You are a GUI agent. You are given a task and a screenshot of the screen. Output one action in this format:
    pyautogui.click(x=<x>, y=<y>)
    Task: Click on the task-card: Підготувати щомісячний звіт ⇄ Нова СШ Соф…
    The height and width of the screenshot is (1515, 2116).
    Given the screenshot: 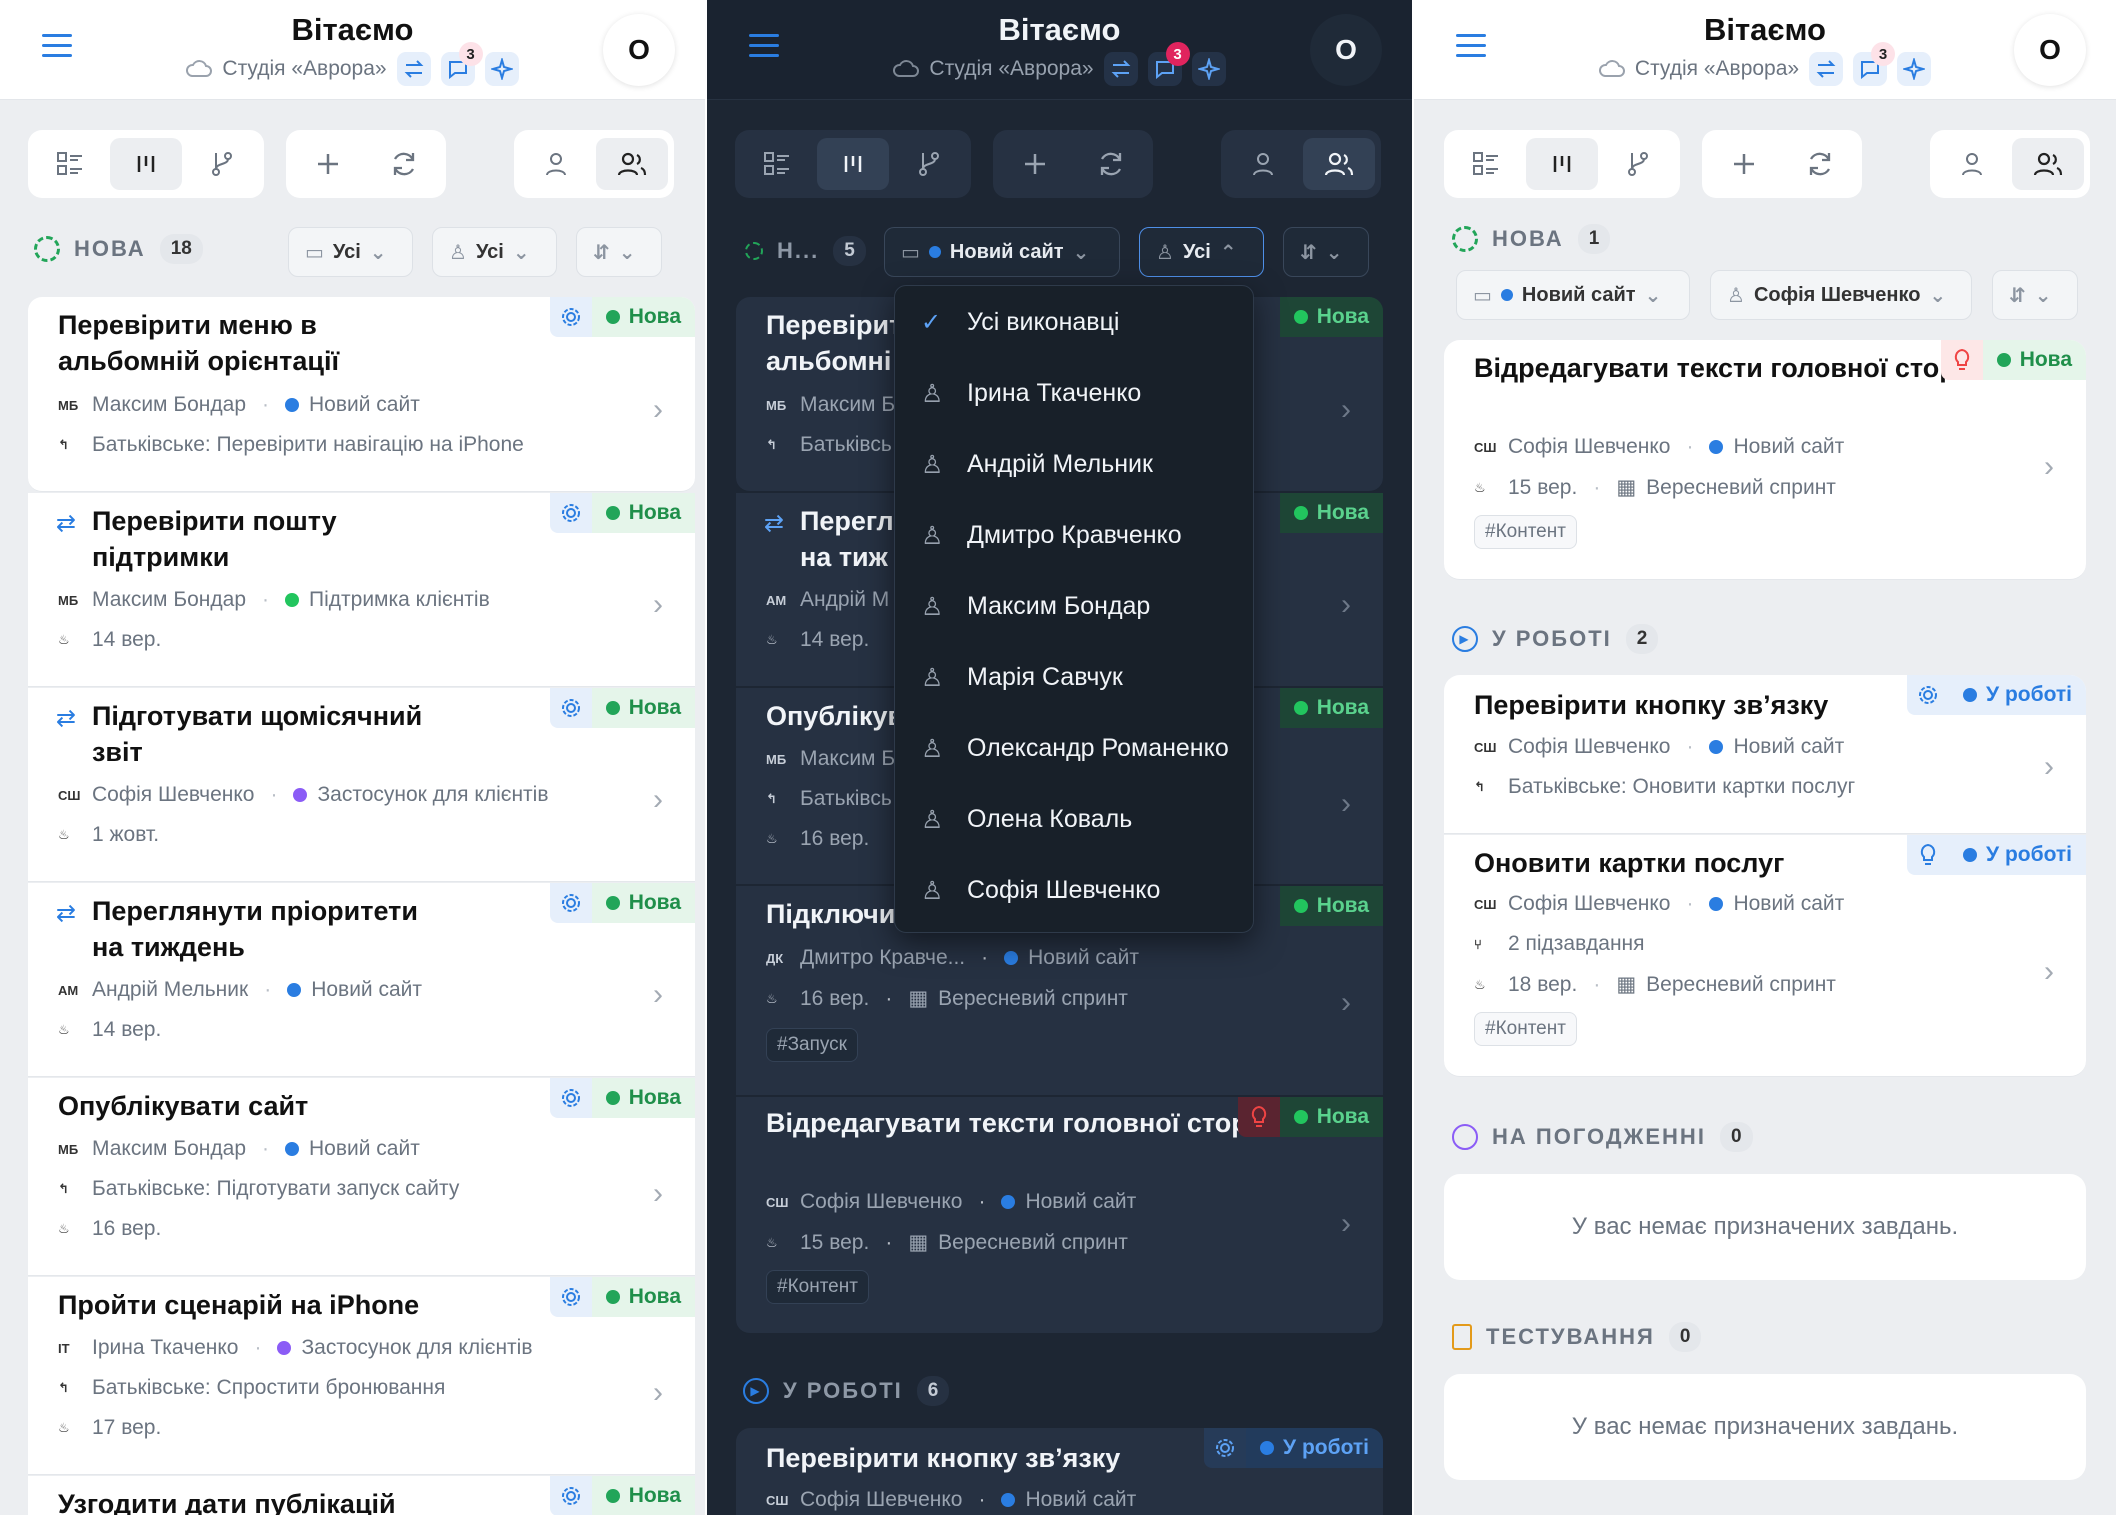 What is the action you would take?
    pyautogui.click(x=361, y=785)
    